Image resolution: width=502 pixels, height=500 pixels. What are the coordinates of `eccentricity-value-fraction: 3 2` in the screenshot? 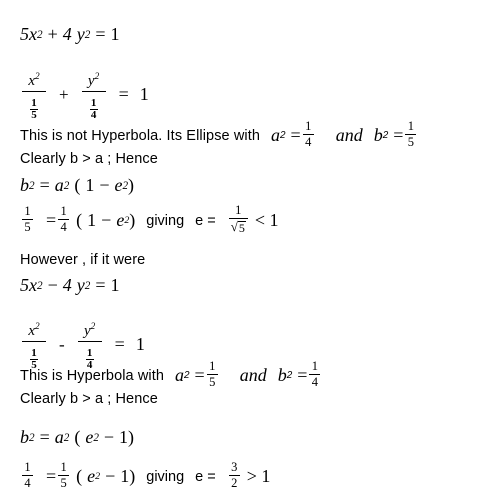 It's located at (234, 475).